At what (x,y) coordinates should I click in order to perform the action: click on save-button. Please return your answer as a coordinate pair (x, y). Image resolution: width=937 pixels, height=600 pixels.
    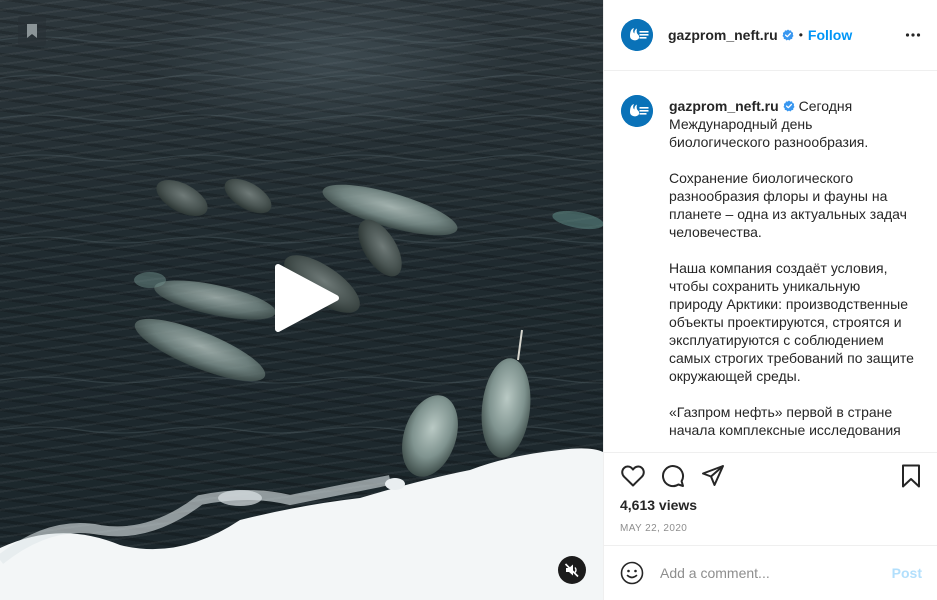
    Looking at the image, I should click on (911, 476).